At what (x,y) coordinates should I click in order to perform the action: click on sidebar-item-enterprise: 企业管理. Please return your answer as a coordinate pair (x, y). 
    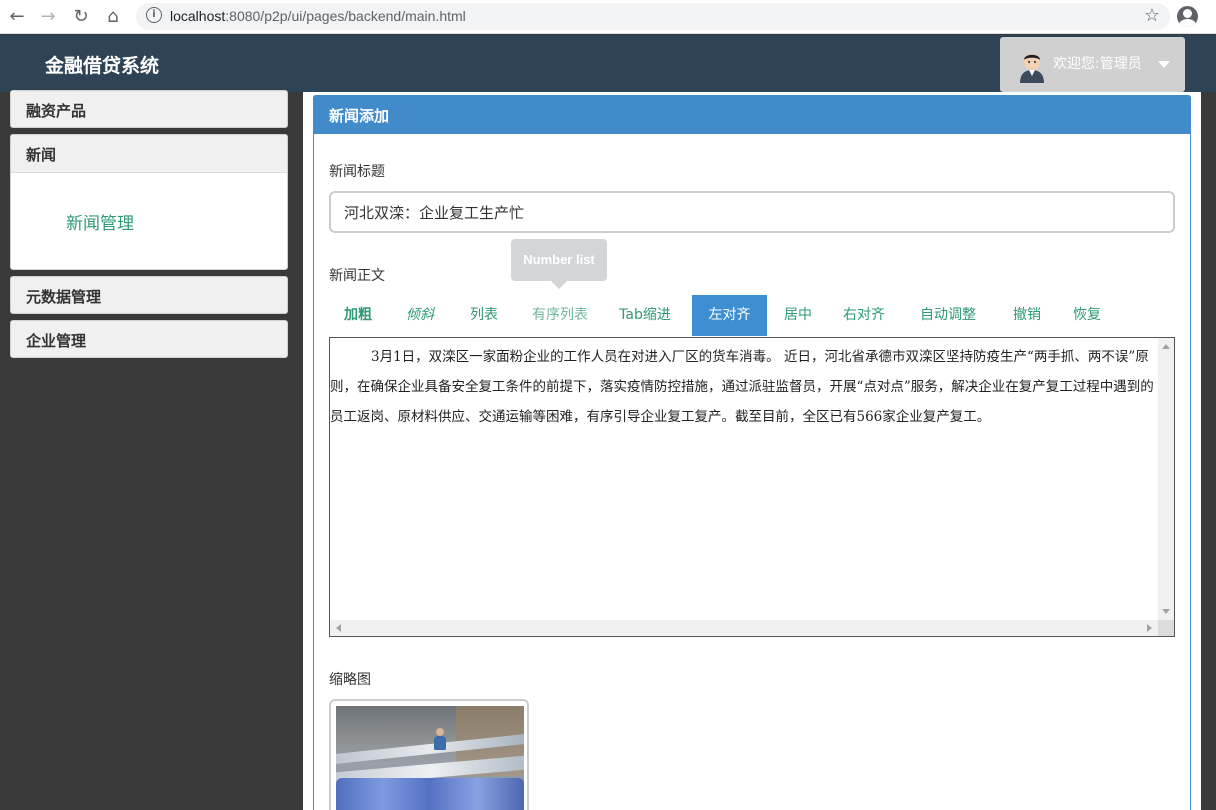
    Looking at the image, I should click on (149, 339).